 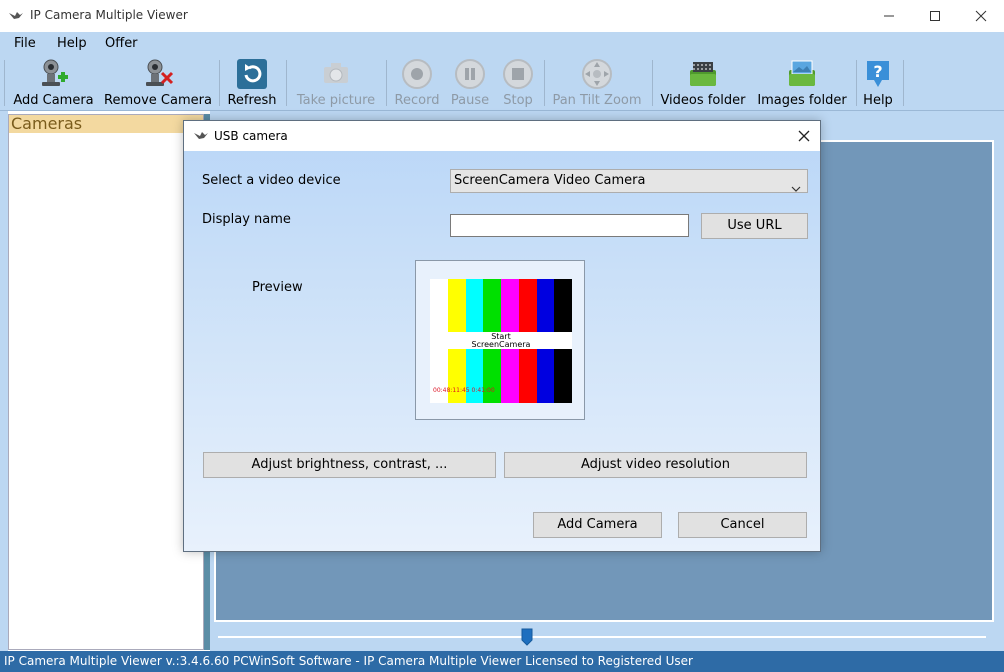 What do you see at coordinates (703, 100) in the screenshot?
I see `videos-folder-label: Videos folder` at bounding box center [703, 100].